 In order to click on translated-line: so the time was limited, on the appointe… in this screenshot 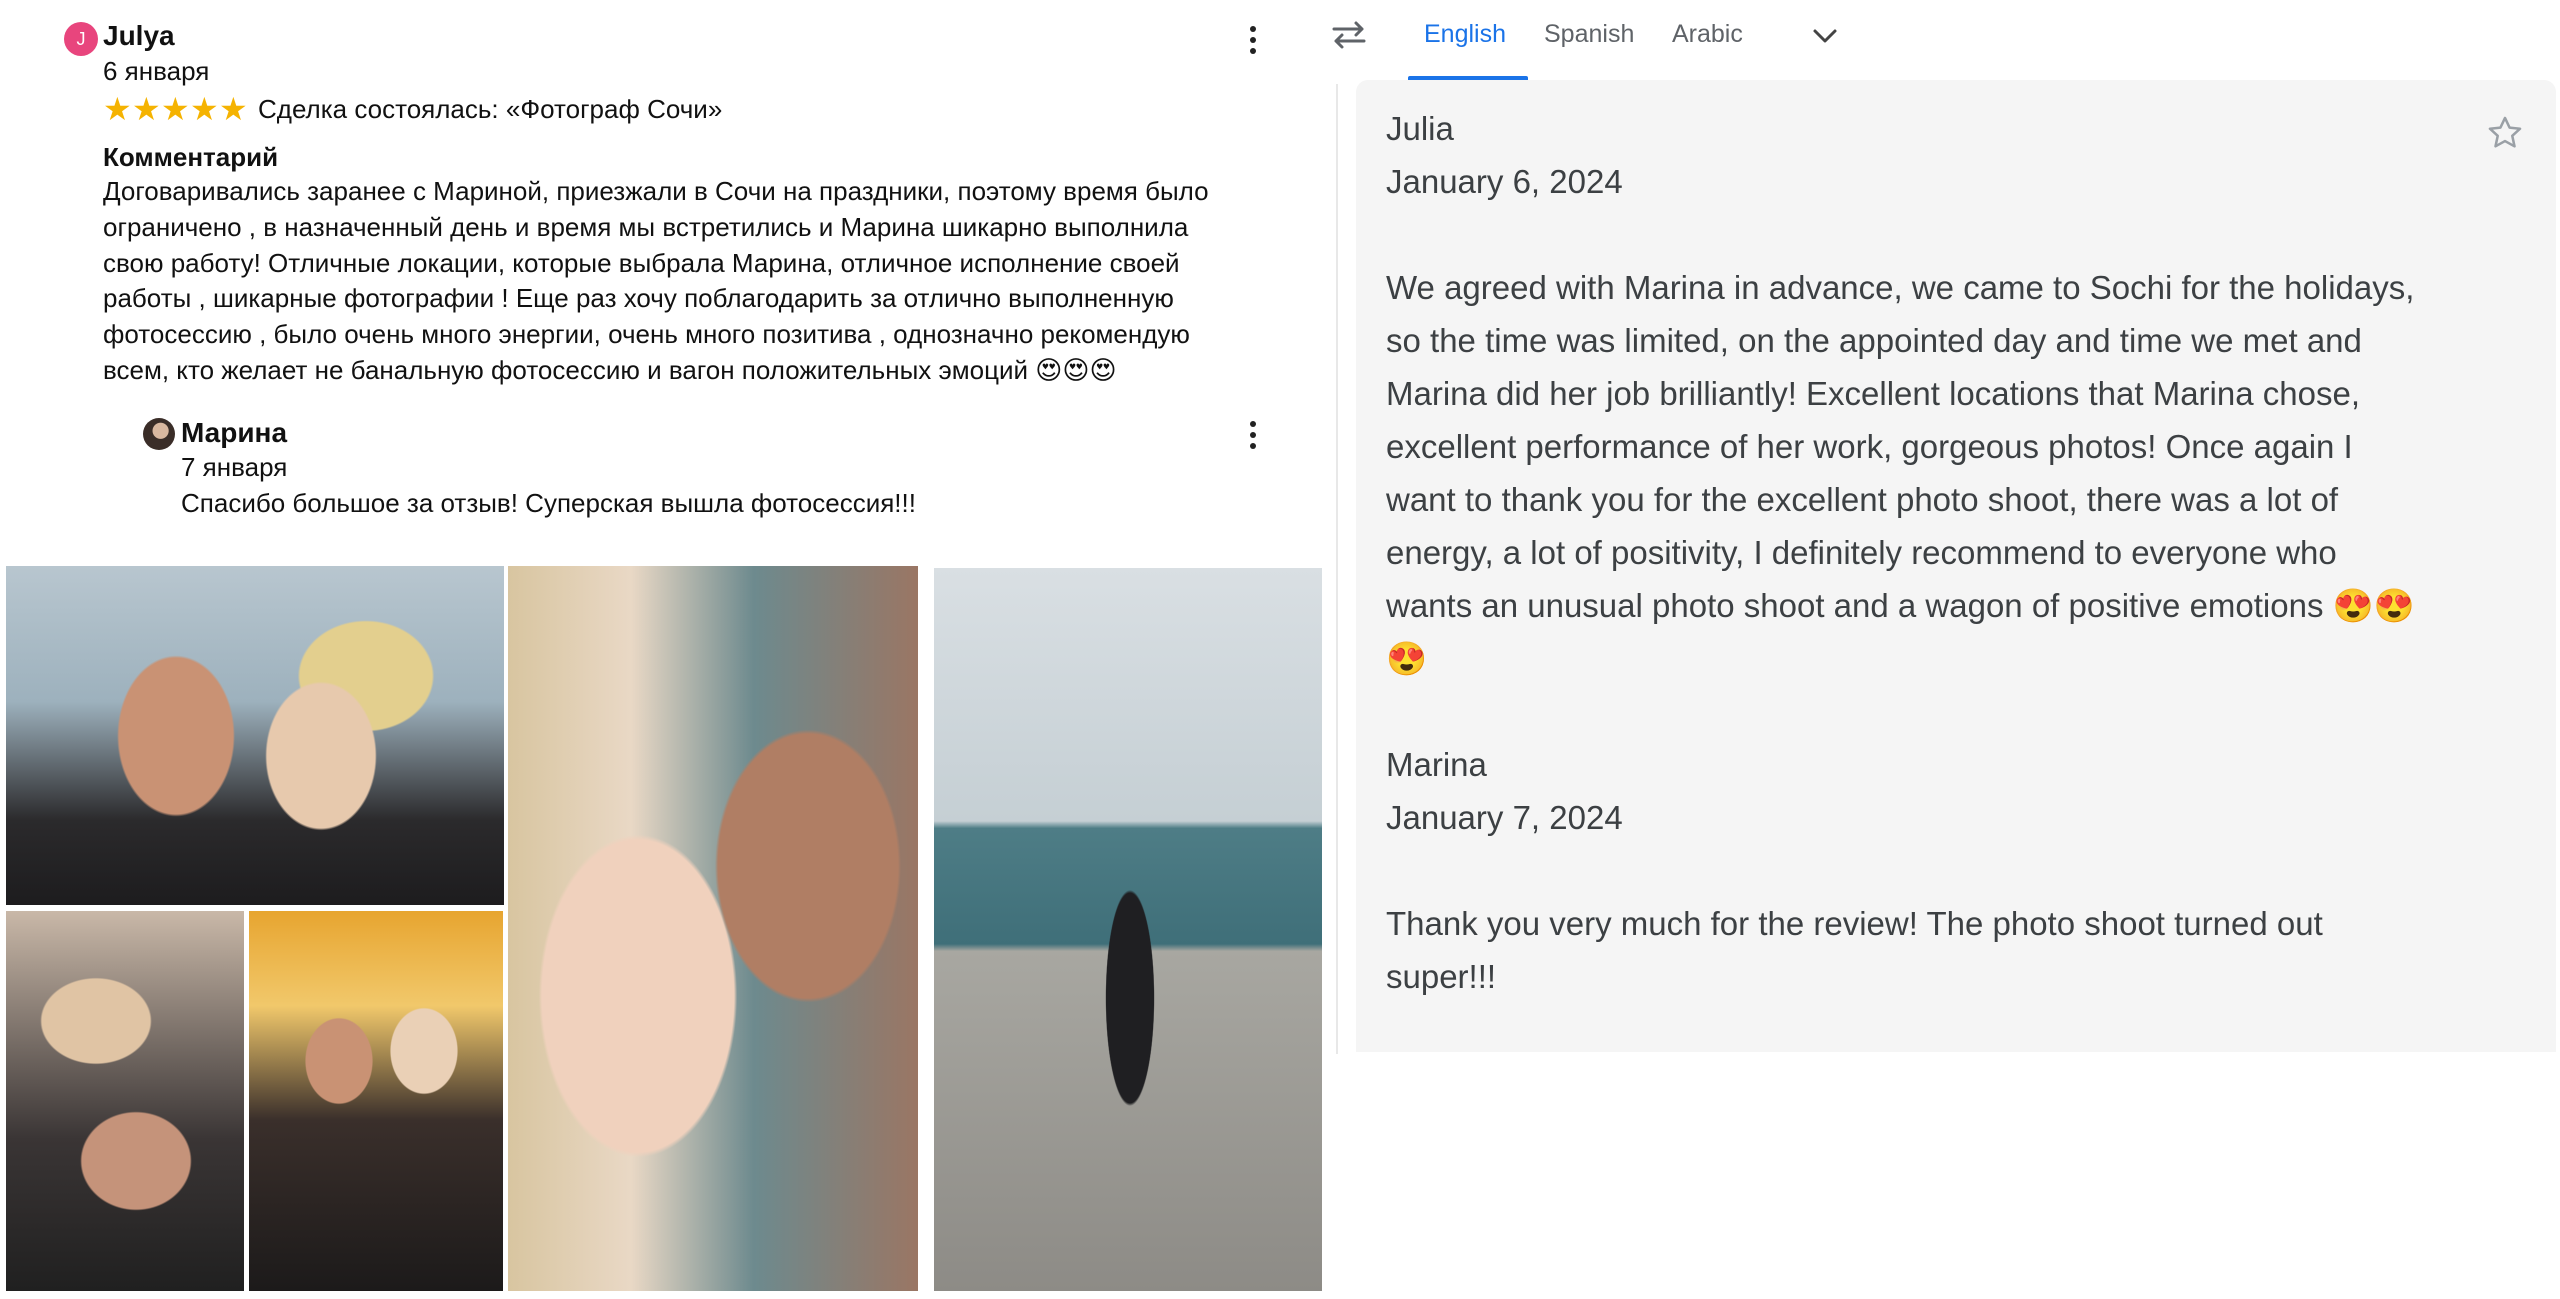, I will do `click(1874, 340)`.